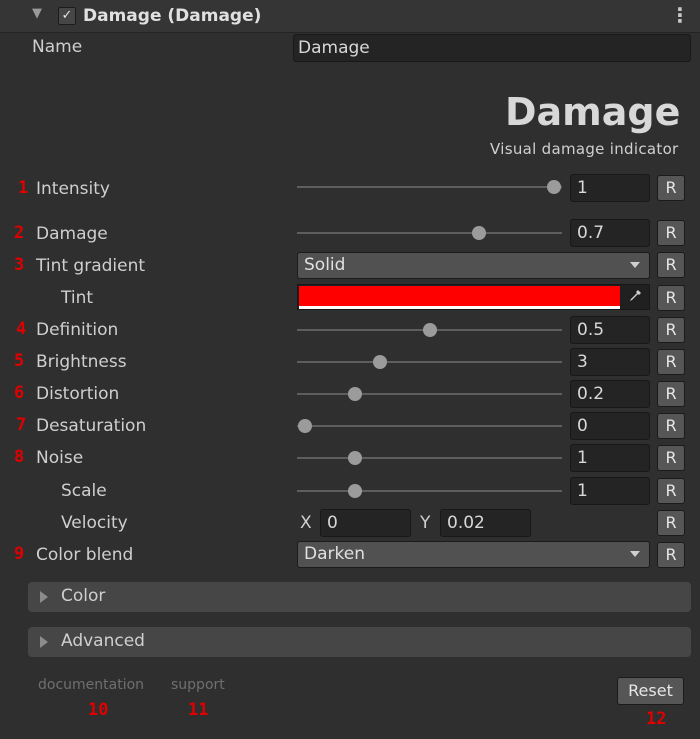  I want to click on component-title: Damage (Damage), so click(172, 16).